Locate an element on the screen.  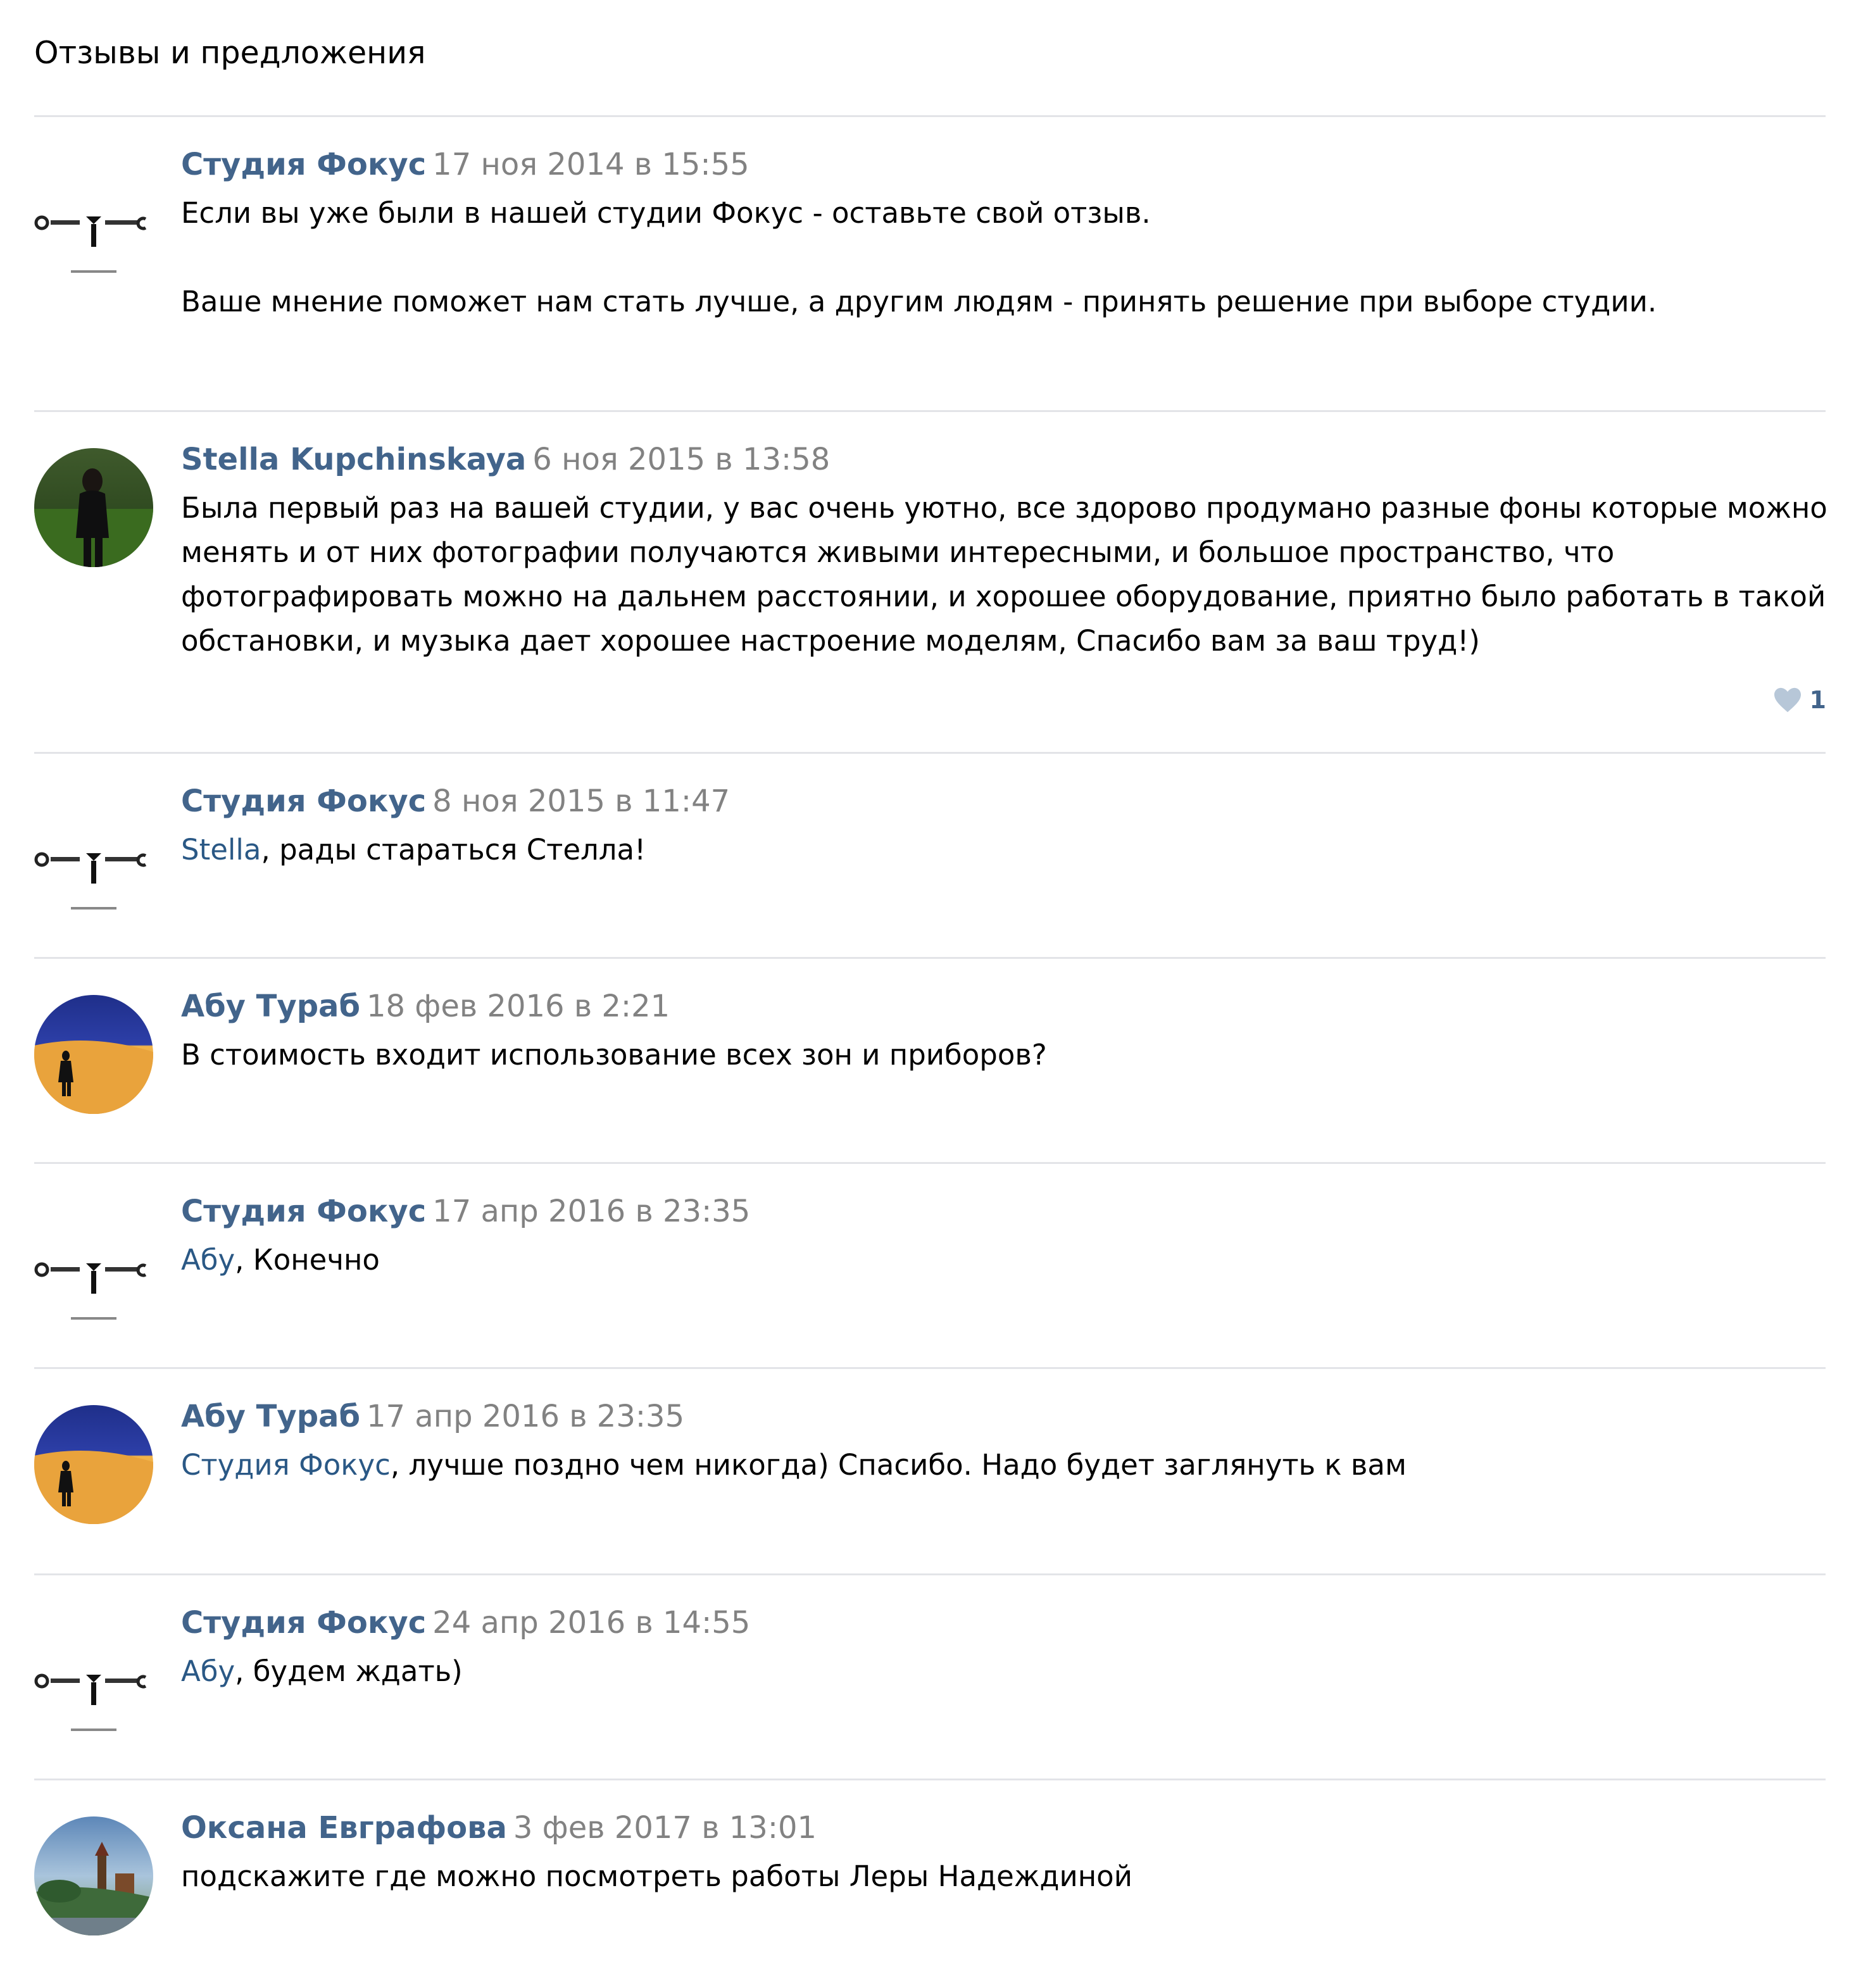
like-count: 1 is located at coordinates (1817, 700).